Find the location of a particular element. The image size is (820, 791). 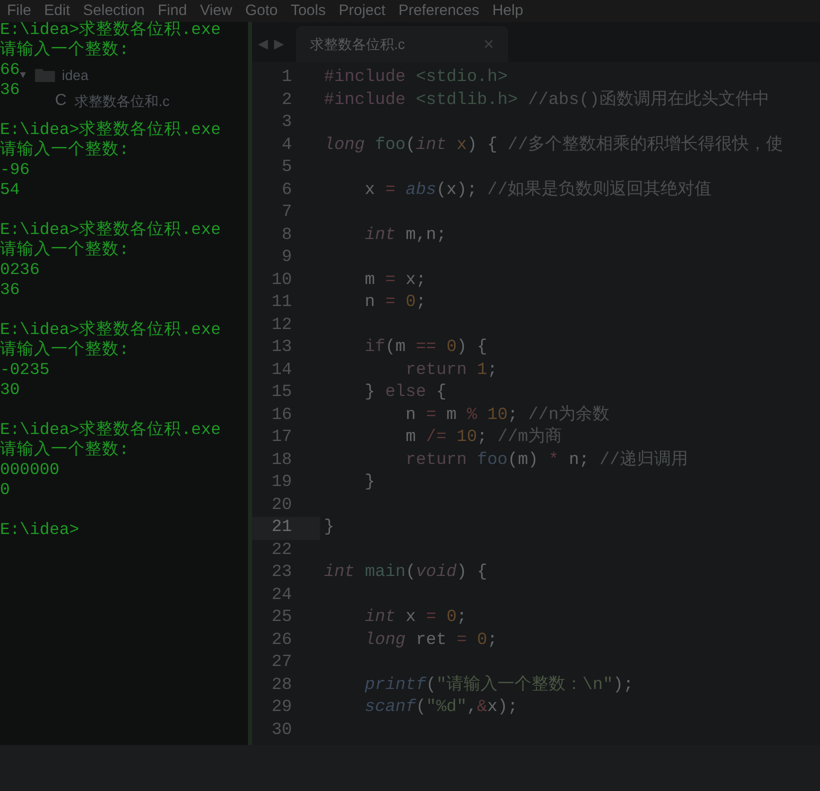

line-number: 12 is located at coordinates (282, 325).